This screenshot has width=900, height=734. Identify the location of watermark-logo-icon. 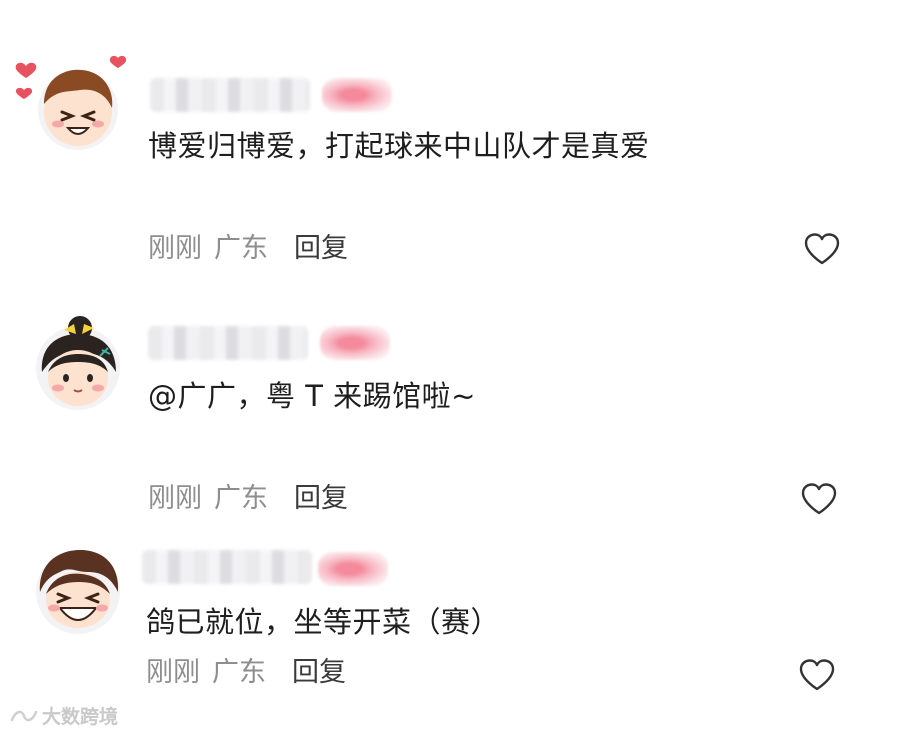
(24, 715).